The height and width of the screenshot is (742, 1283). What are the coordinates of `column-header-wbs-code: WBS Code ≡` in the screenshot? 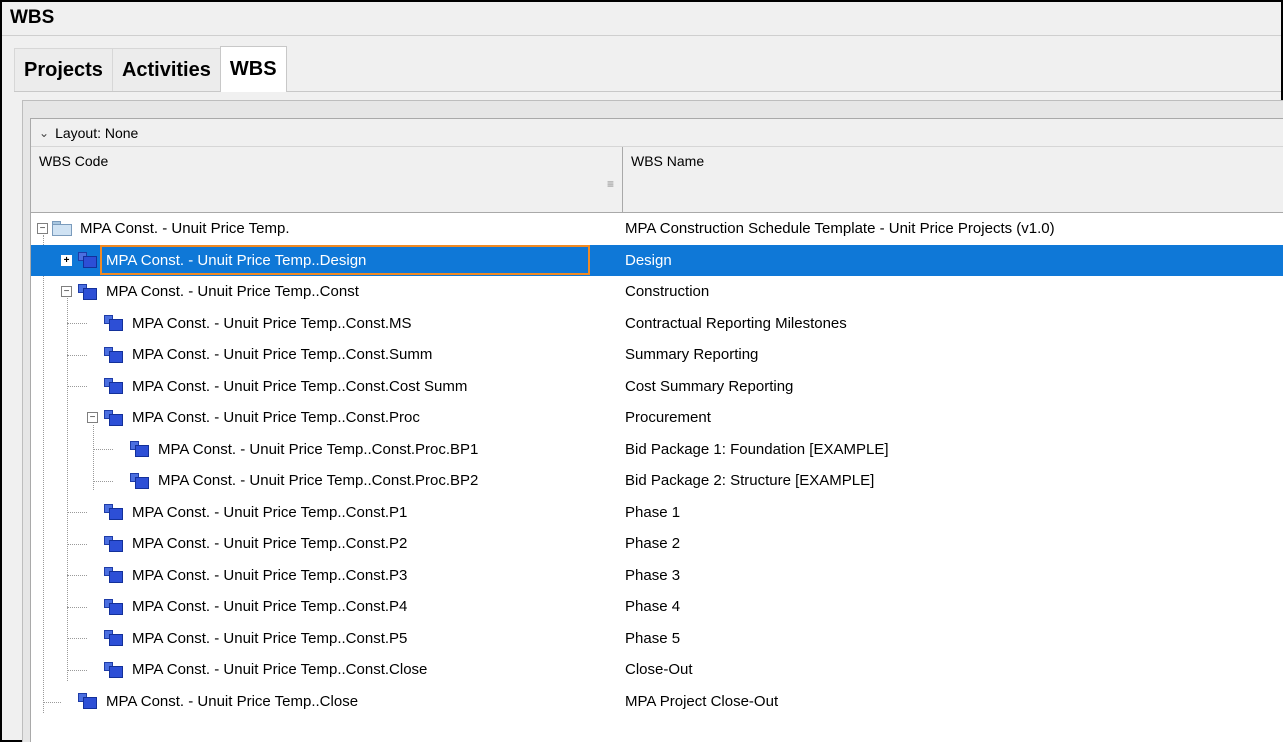 It's located at (327, 180).